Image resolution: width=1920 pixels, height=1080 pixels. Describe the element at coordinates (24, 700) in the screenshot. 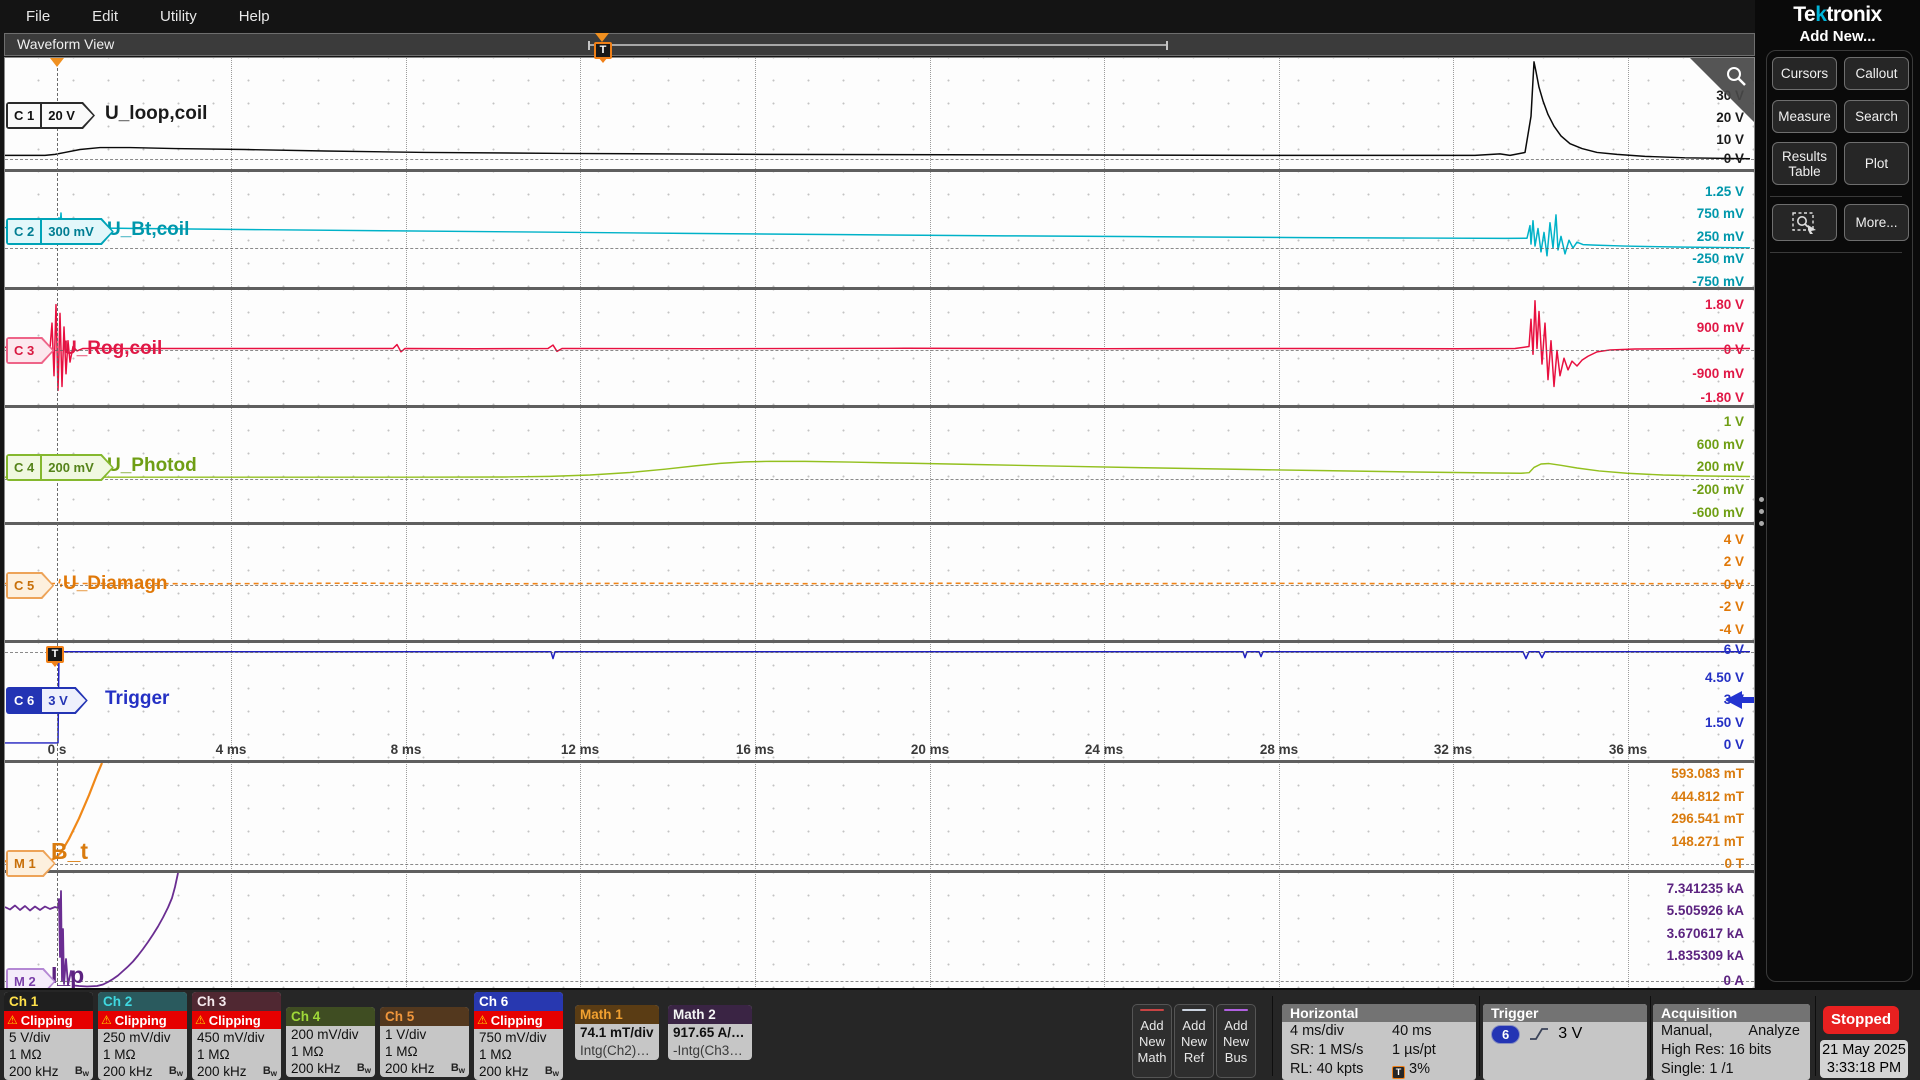

I see `channel-6-badge-id: C 6` at that location.